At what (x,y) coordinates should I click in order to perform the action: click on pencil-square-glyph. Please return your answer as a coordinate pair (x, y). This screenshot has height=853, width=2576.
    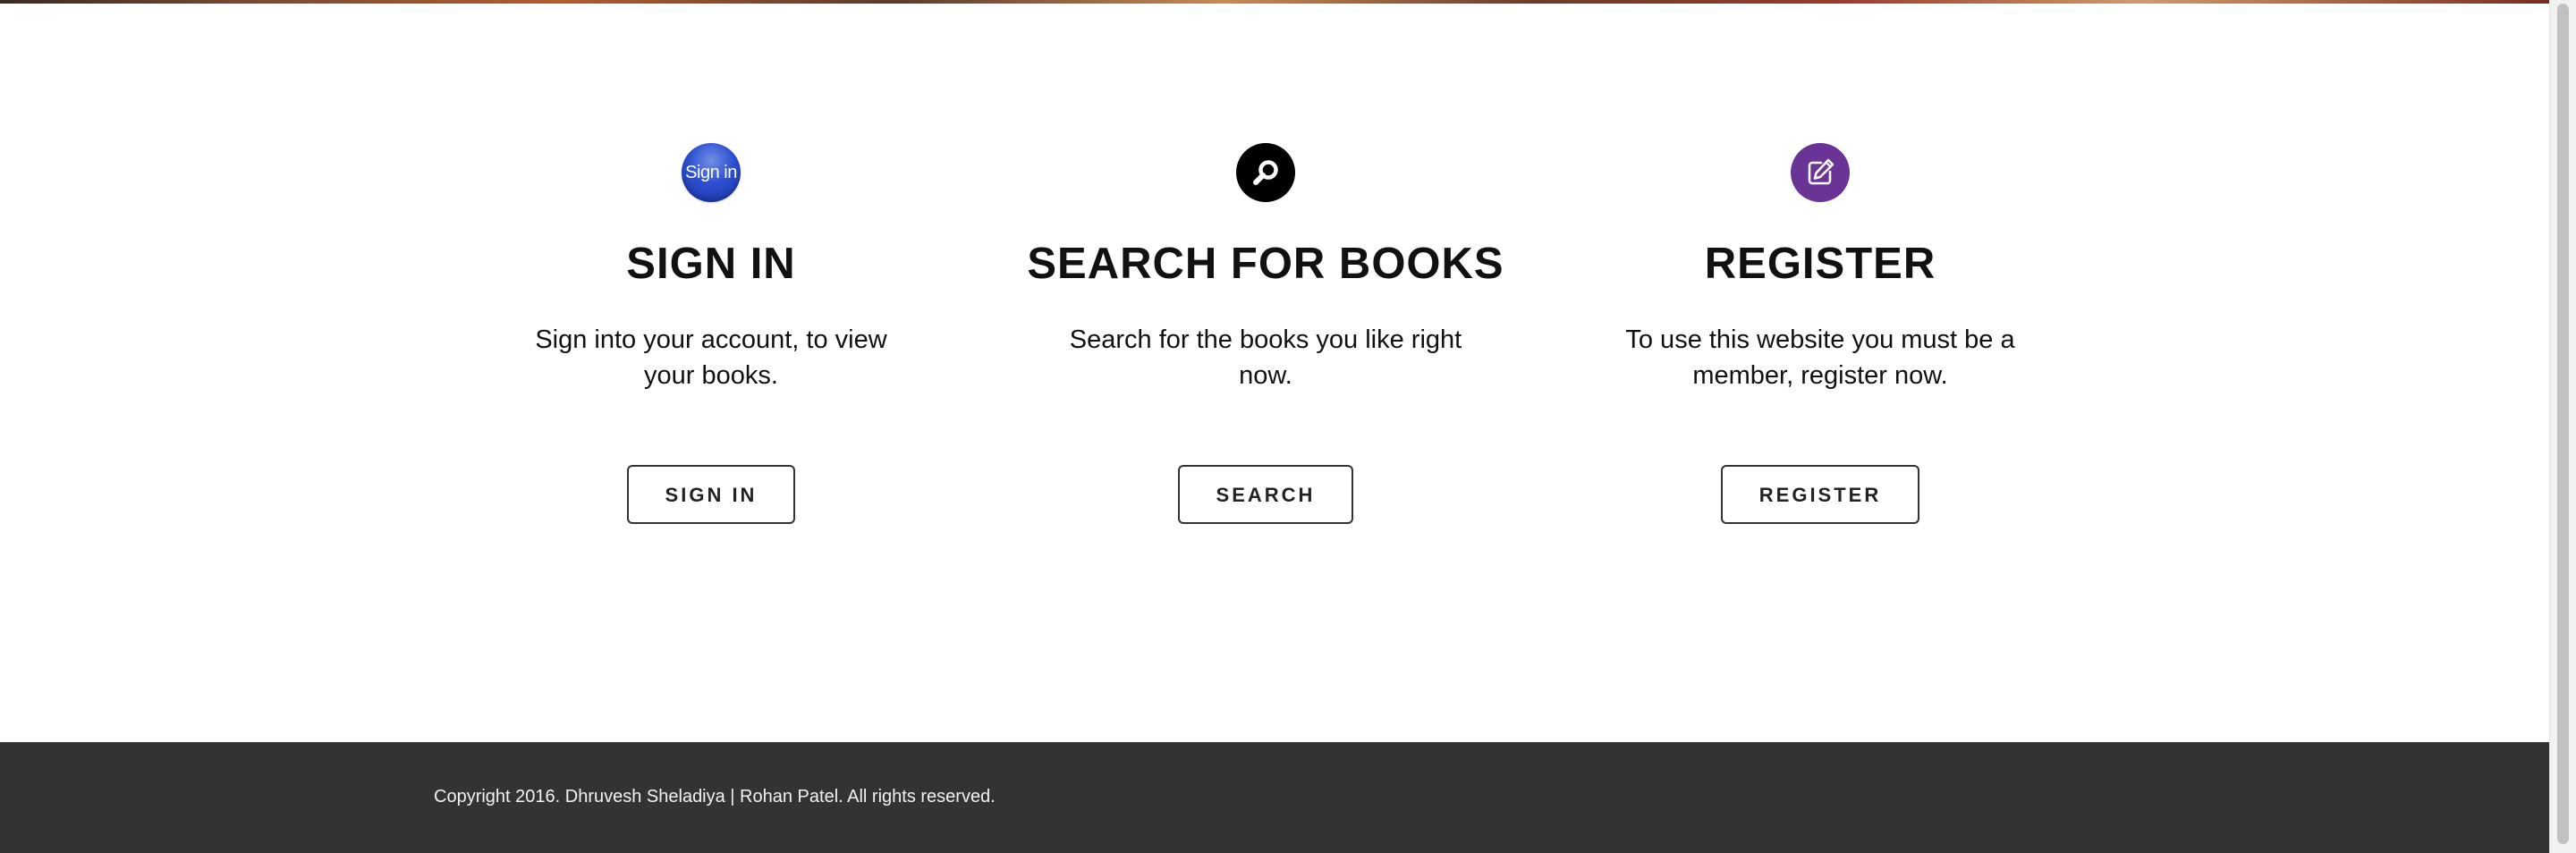
    Looking at the image, I should click on (1821, 171).